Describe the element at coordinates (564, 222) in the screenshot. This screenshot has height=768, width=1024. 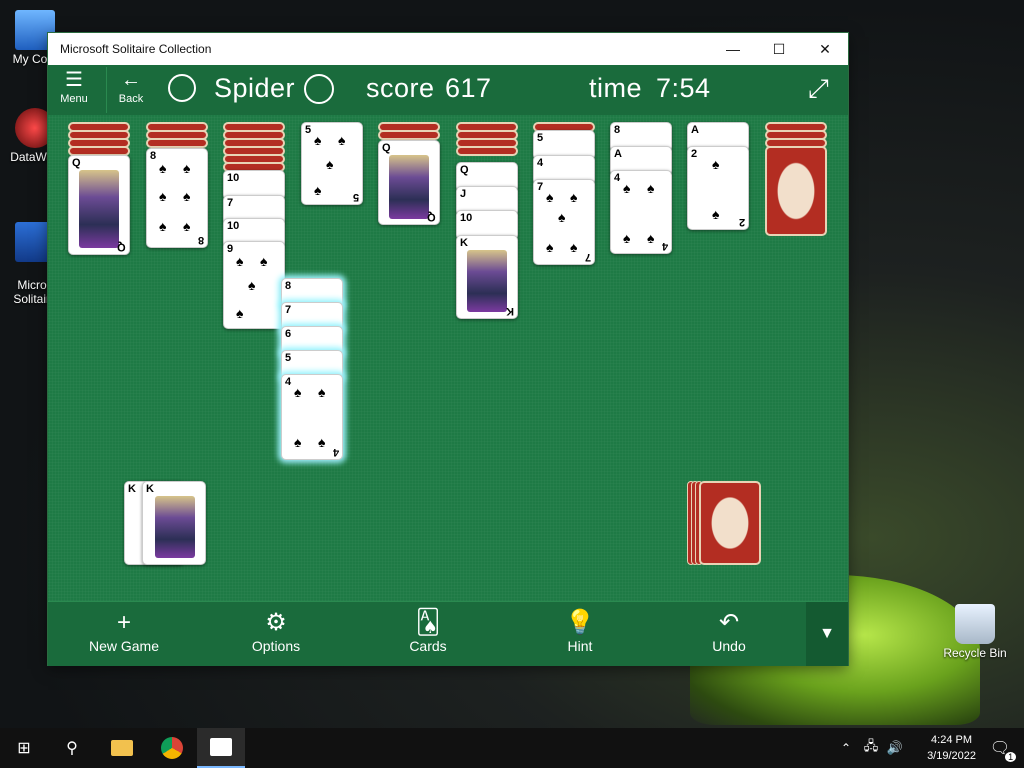
I see `card-7-spades: 7 ♠ ♠ ♠ ♠ ♠ 7` at that location.